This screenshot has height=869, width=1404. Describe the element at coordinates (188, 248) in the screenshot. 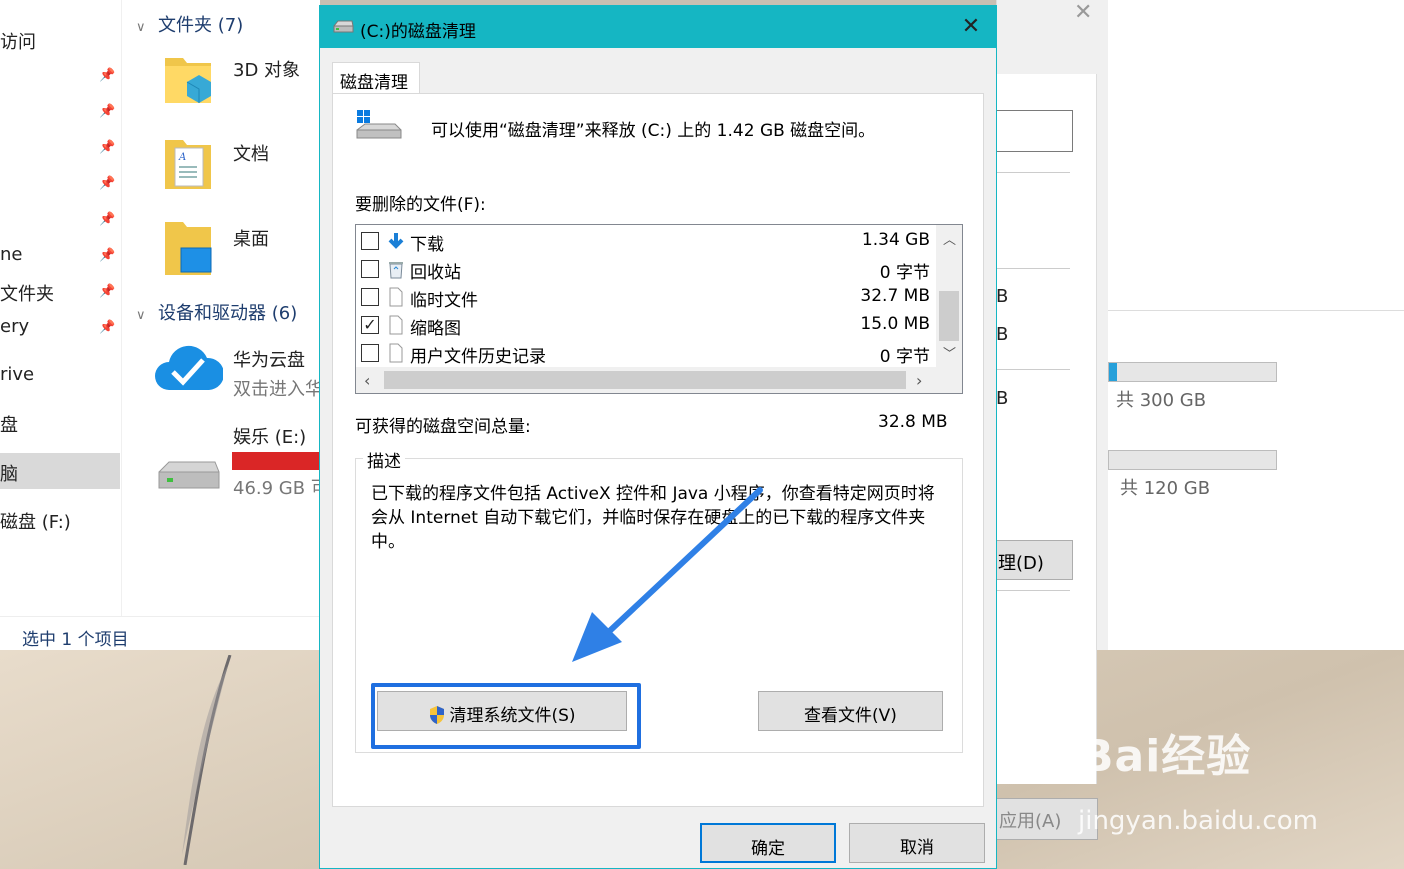

I see `desktop-folder-icon` at that location.